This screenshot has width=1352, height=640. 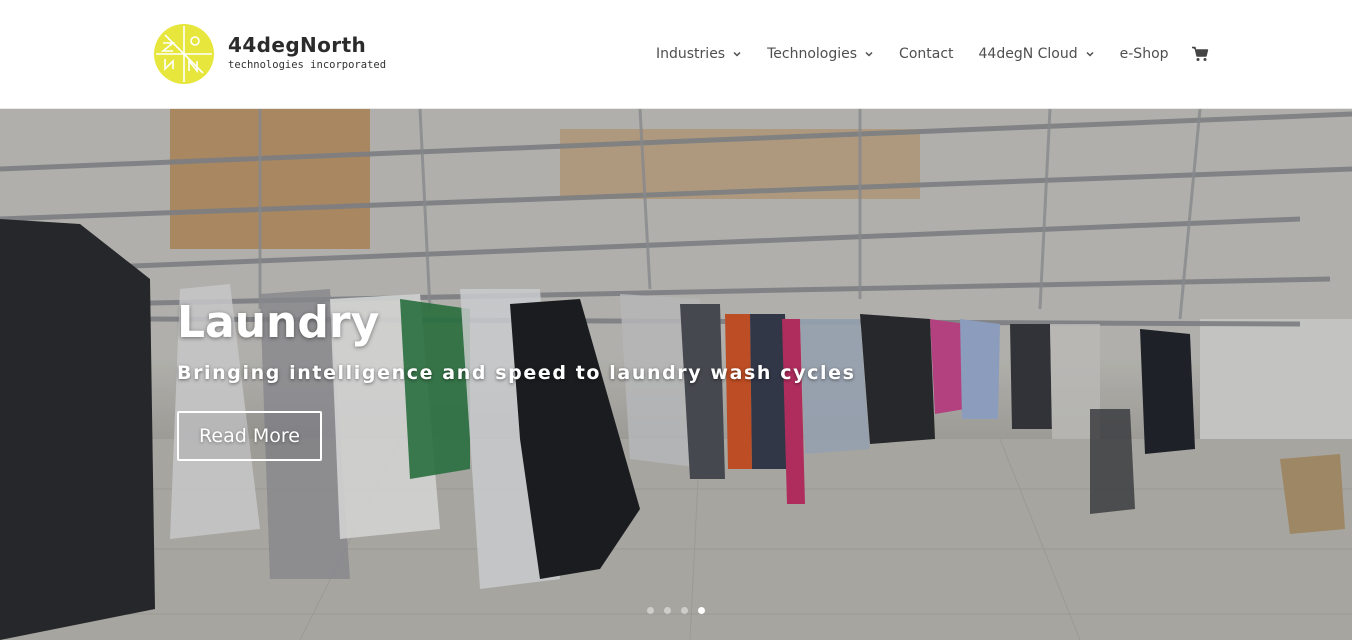 I want to click on nav-item-cloud: 44degN Cloud, so click(x=1037, y=54).